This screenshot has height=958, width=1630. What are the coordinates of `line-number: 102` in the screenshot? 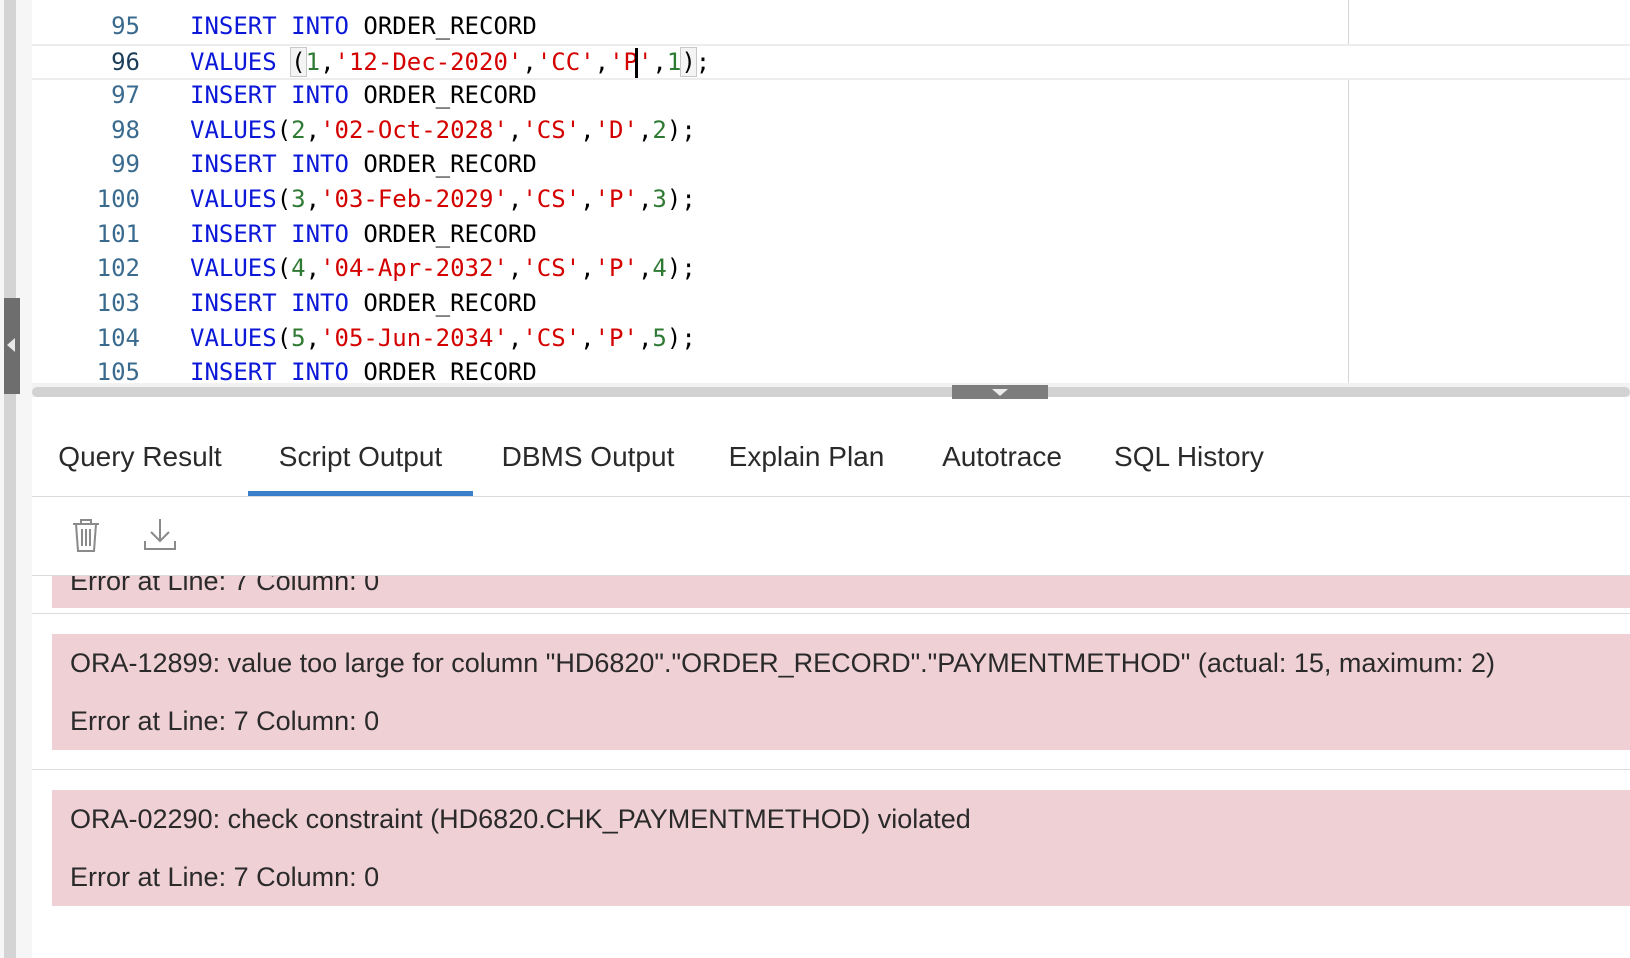 It's located at (118, 268).